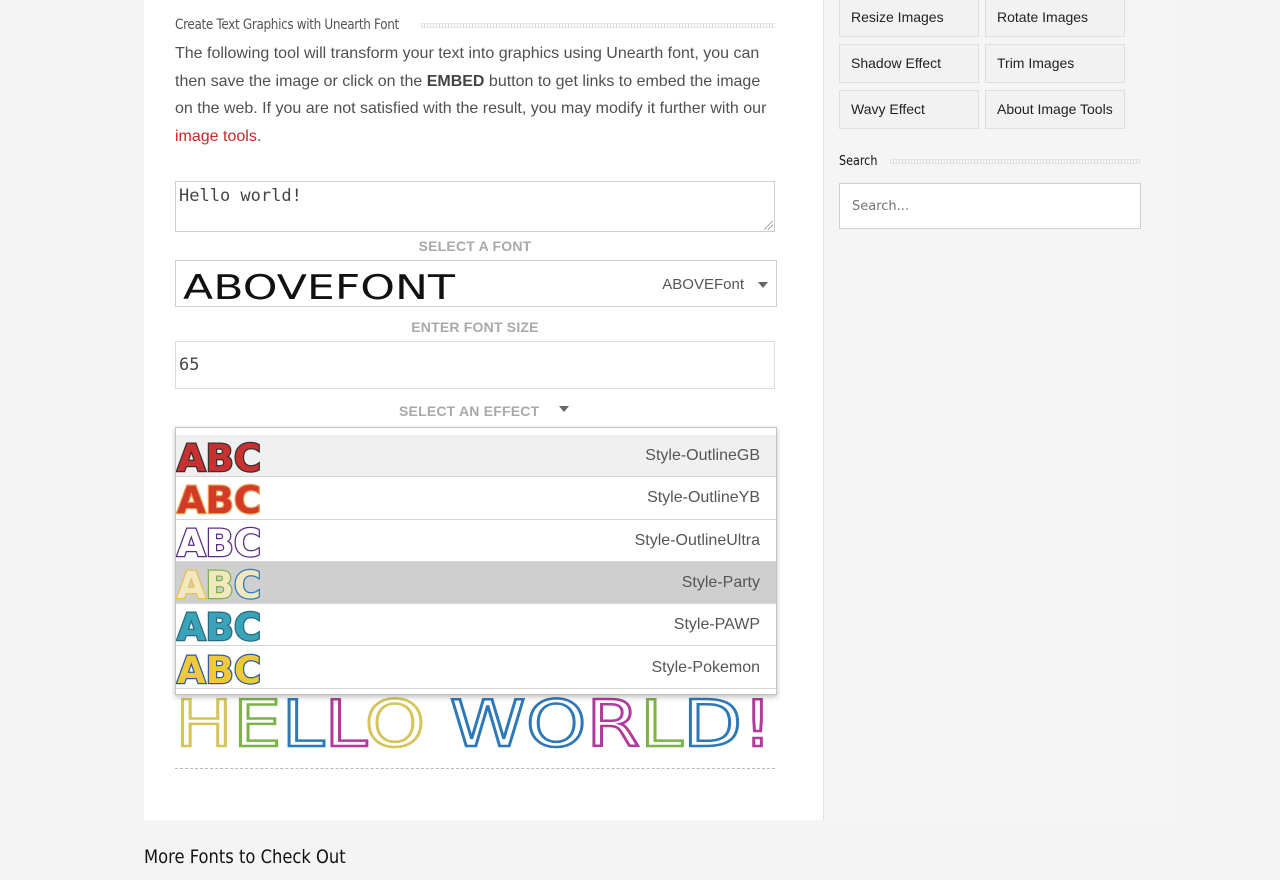  I want to click on effect-option: ABC Style-Party, so click(476, 583).